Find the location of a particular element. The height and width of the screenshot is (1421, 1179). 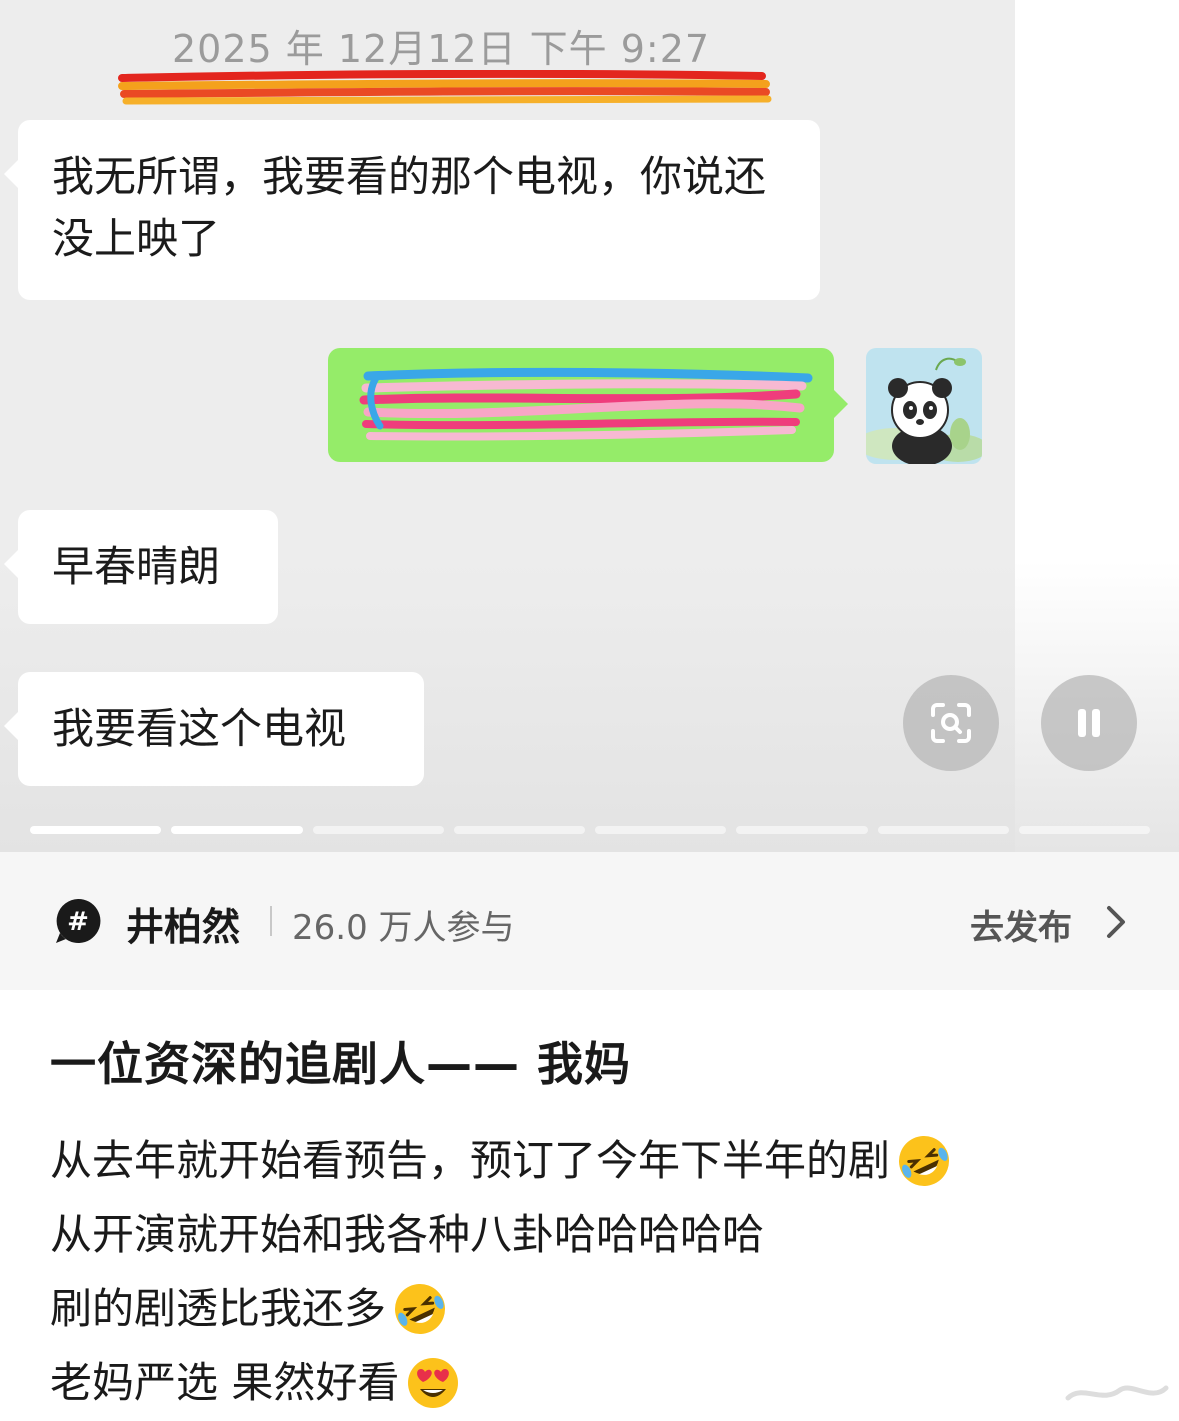

slide-progress-indicator is located at coordinates (590, 830).